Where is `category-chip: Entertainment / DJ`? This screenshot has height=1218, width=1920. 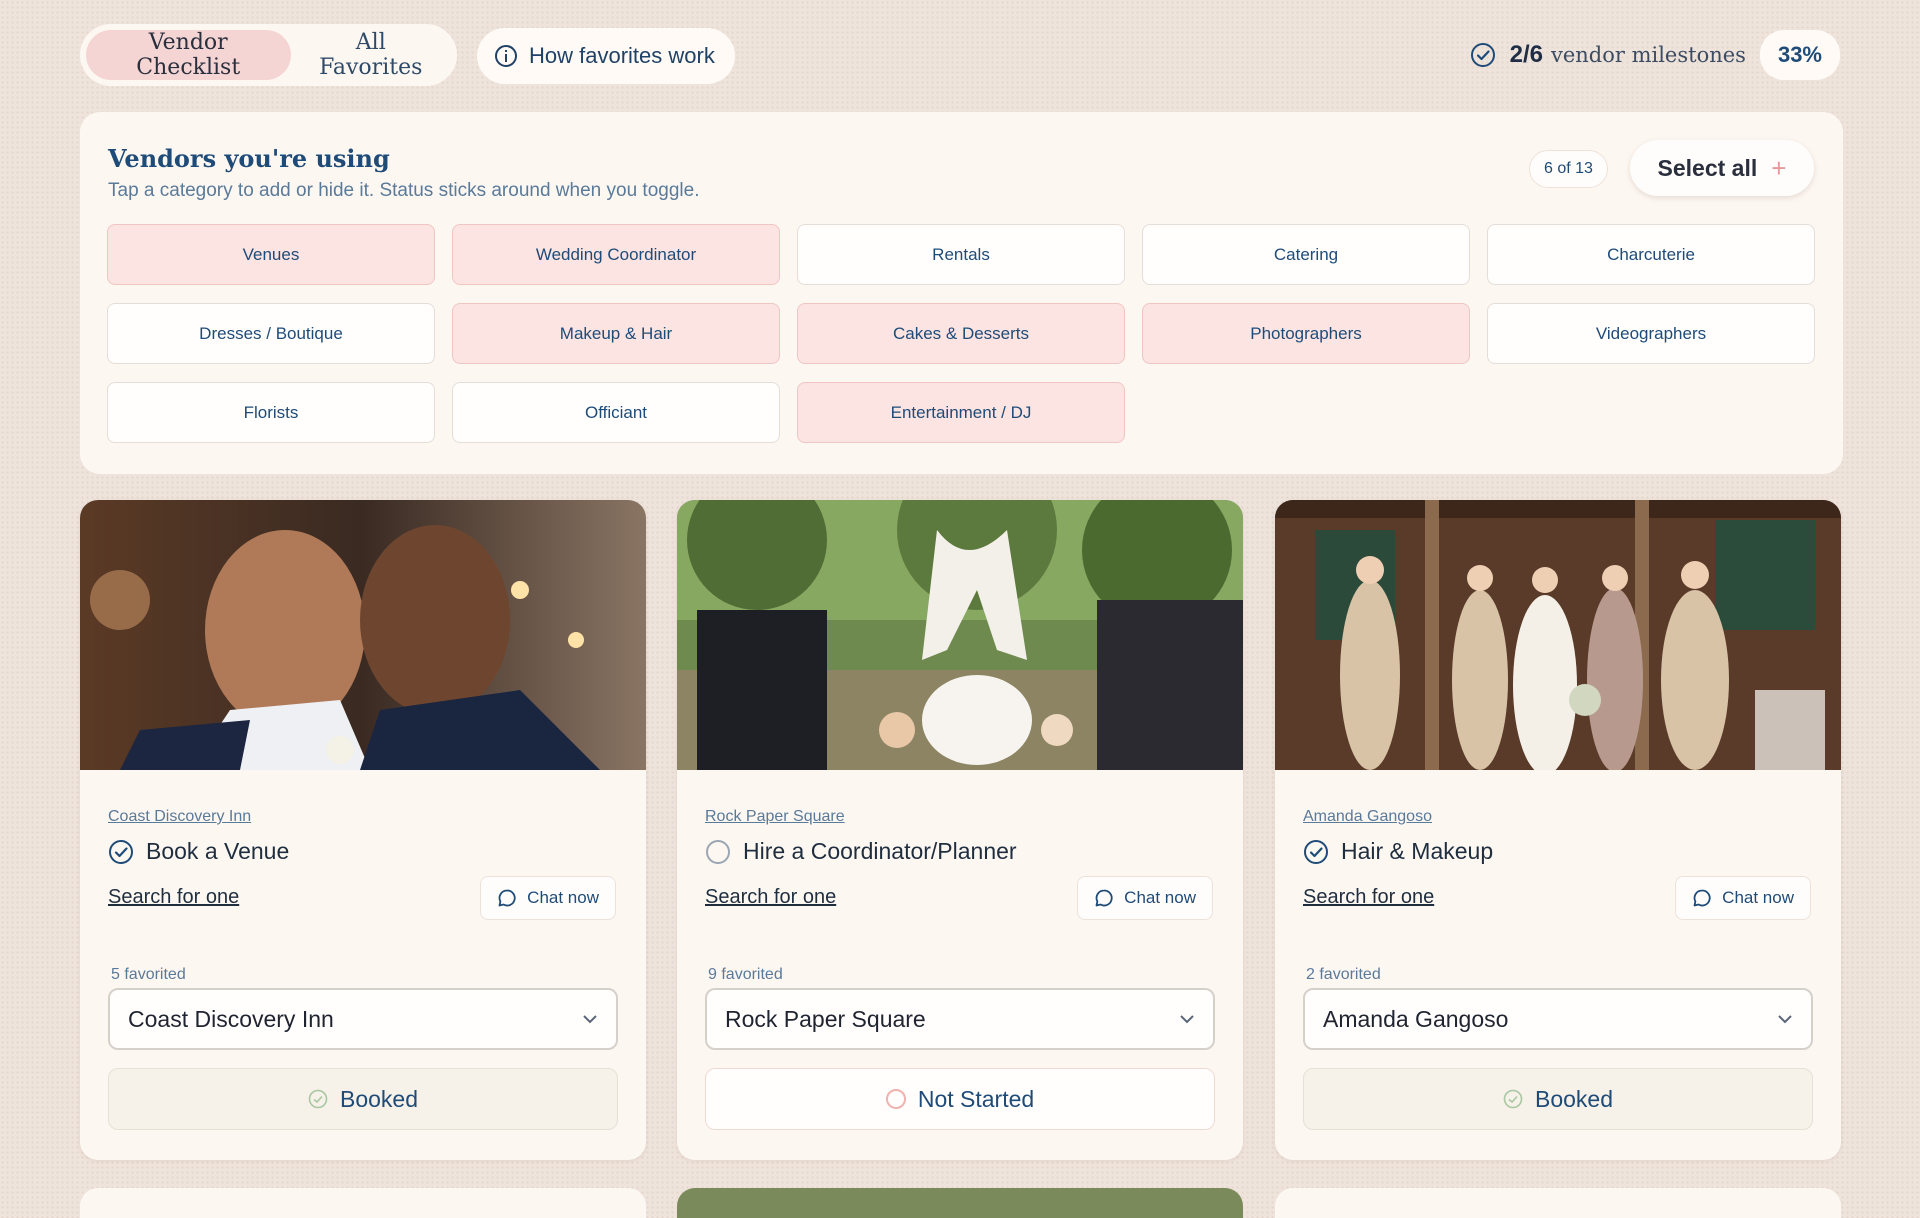
category-chip: Entertainment / DJ is located at coordinates (961, 412).